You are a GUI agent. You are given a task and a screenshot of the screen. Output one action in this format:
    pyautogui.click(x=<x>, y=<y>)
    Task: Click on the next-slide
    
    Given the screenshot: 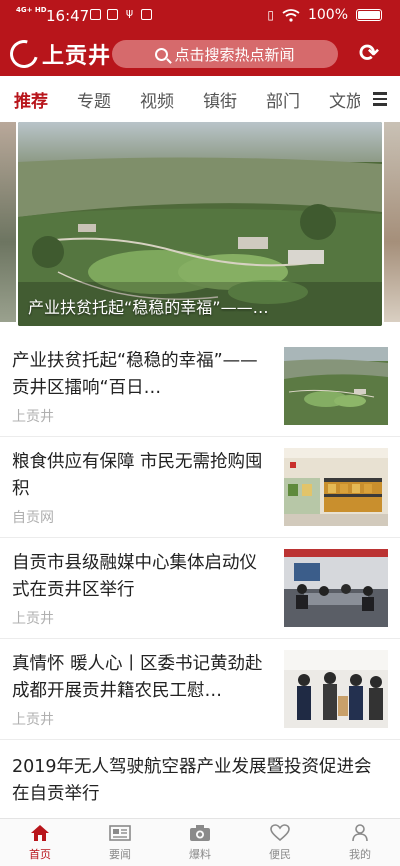 What is the action you would take?
    pyautogui.click(x=392, y=222)
    